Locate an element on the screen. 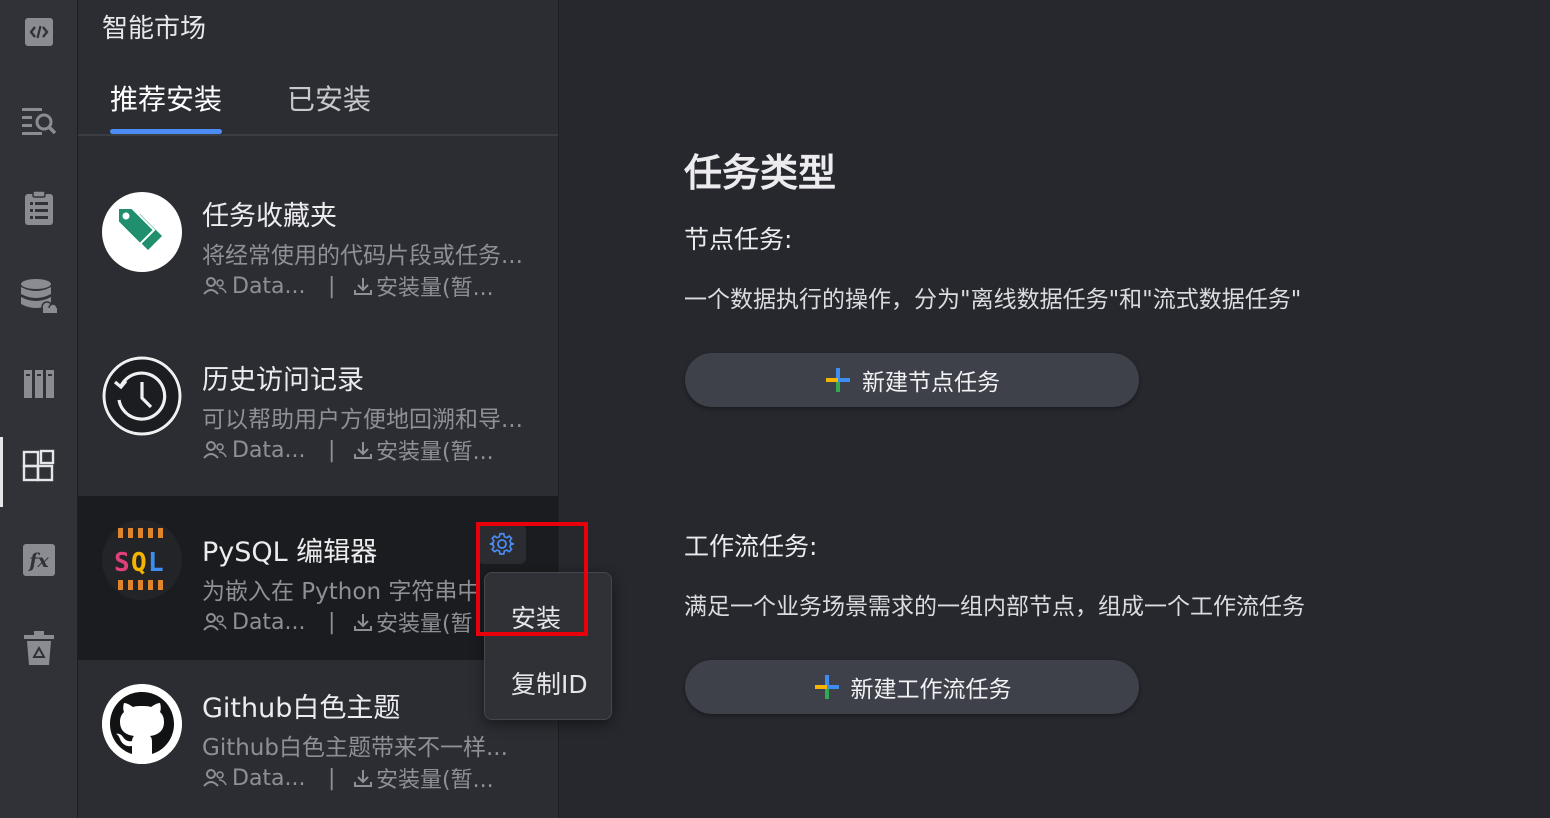 The image size is (1550, 818). activity-item-recycle-bin is located at coordinates (39, 648).